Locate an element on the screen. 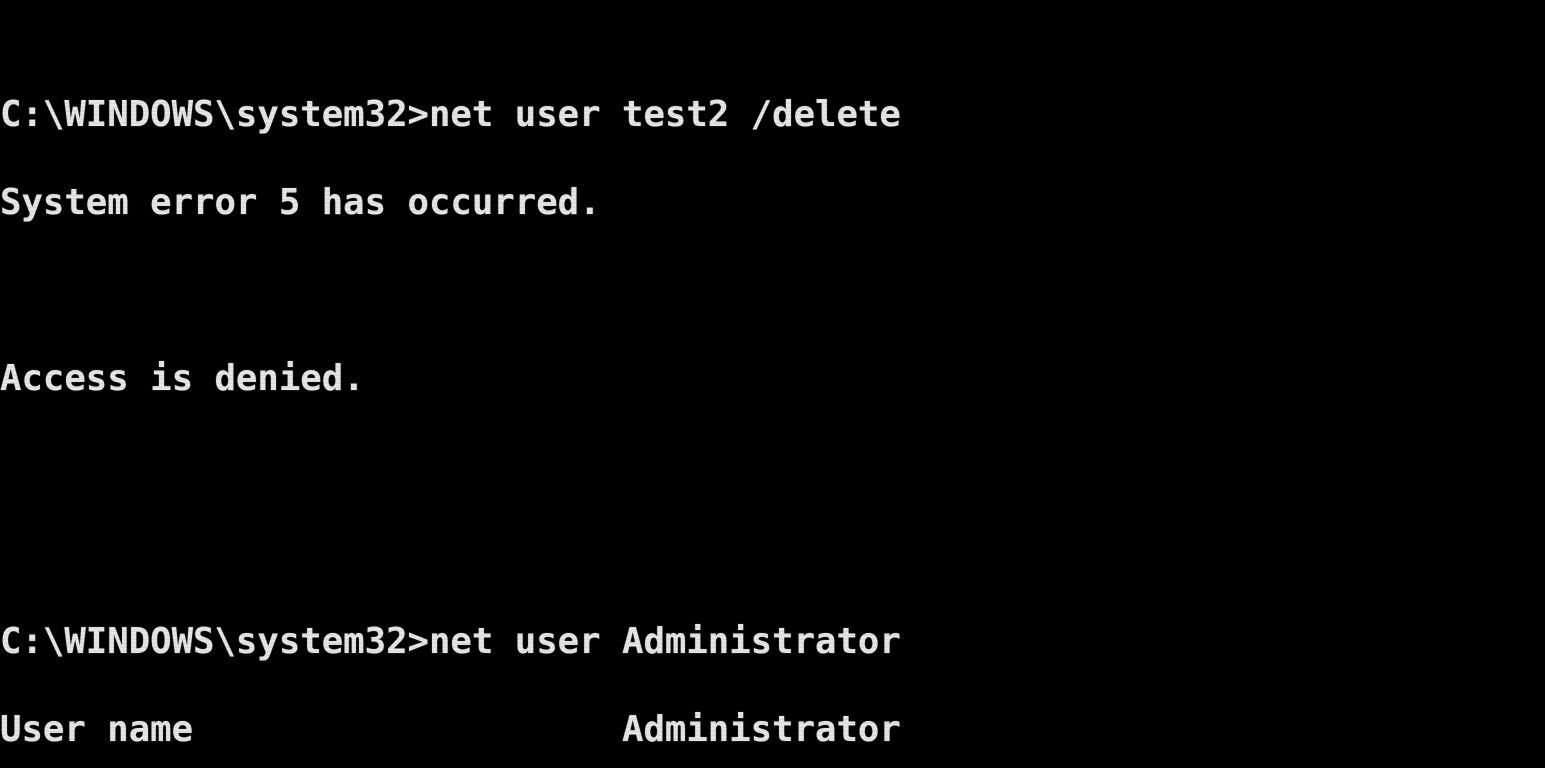 Image resolution: width=1545 pixels, height=768 pixels. field-user-name: User name Administrator is located at coordinates (772, 730).